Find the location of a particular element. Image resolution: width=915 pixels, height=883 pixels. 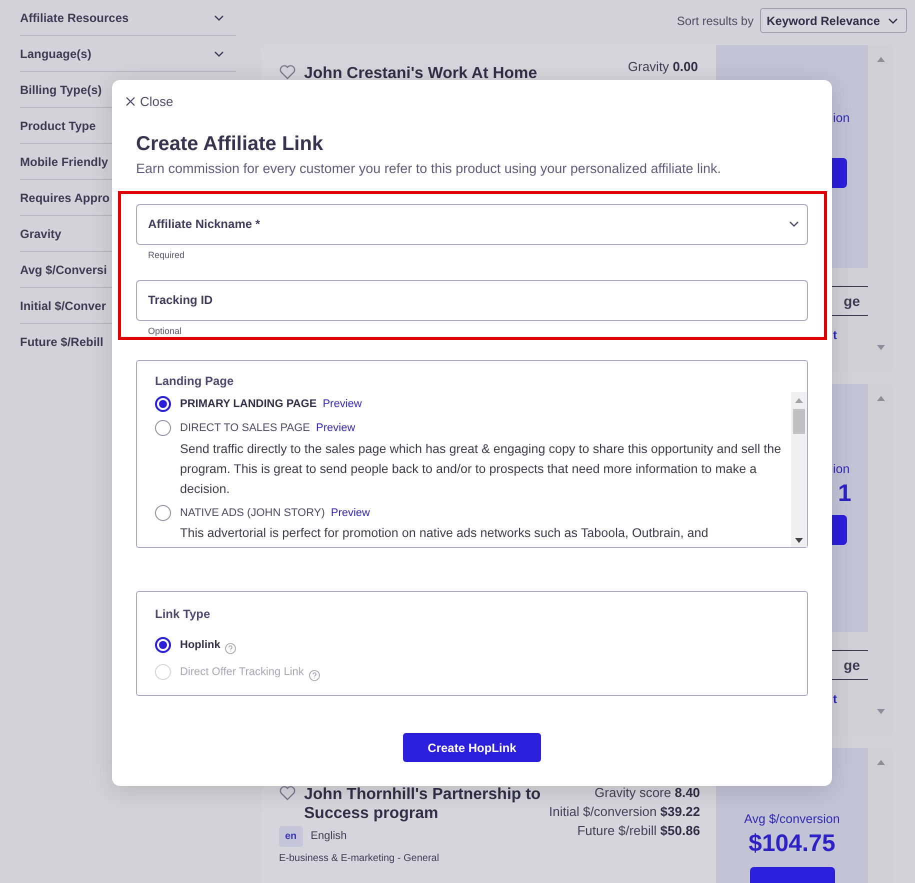

language-badge: en is located at coordinates (291, 836).